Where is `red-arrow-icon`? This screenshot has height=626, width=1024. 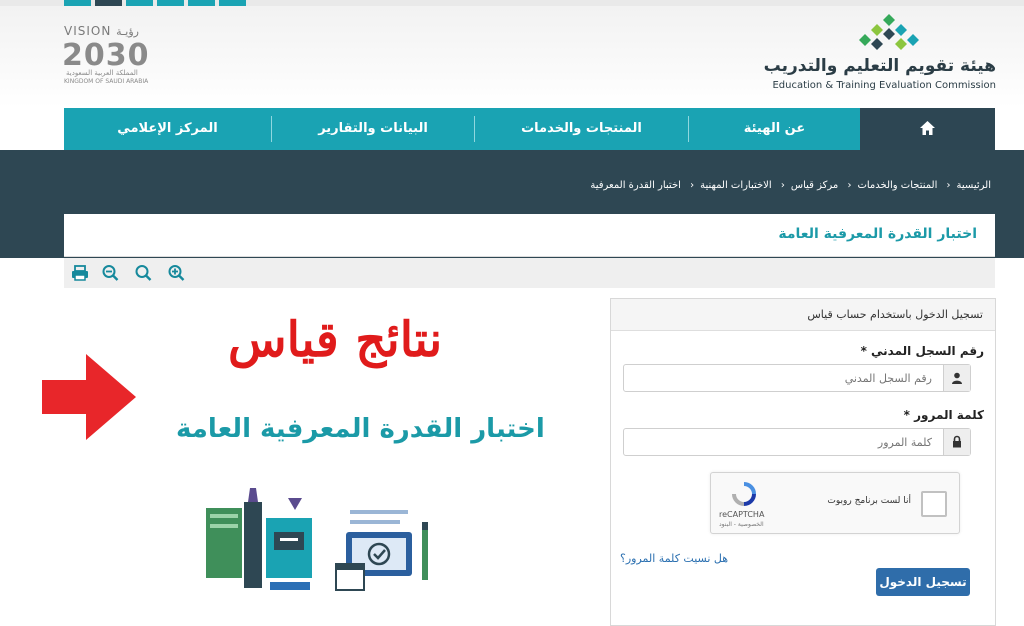
red-arrow-icon is located at coordinates (89, 397).